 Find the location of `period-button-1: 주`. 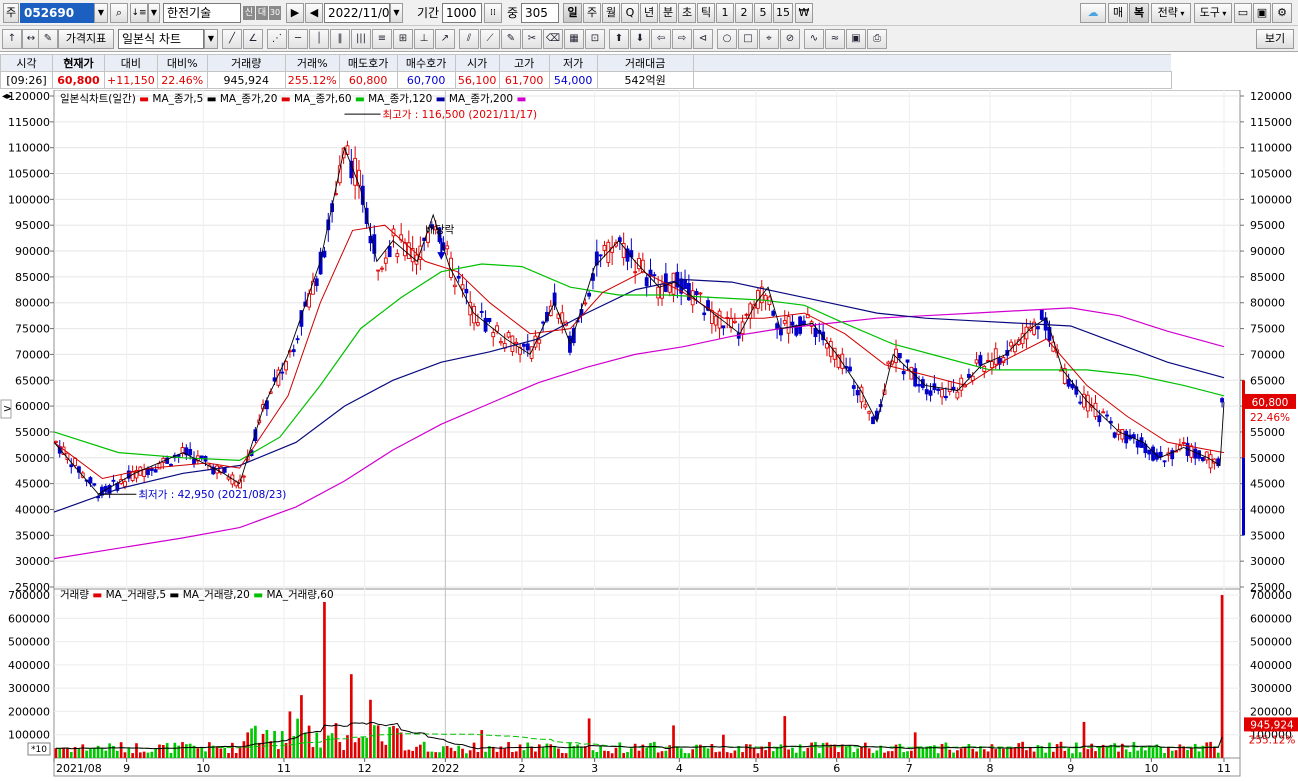

period-button-1: 주 is located at coordinates (592, 13).